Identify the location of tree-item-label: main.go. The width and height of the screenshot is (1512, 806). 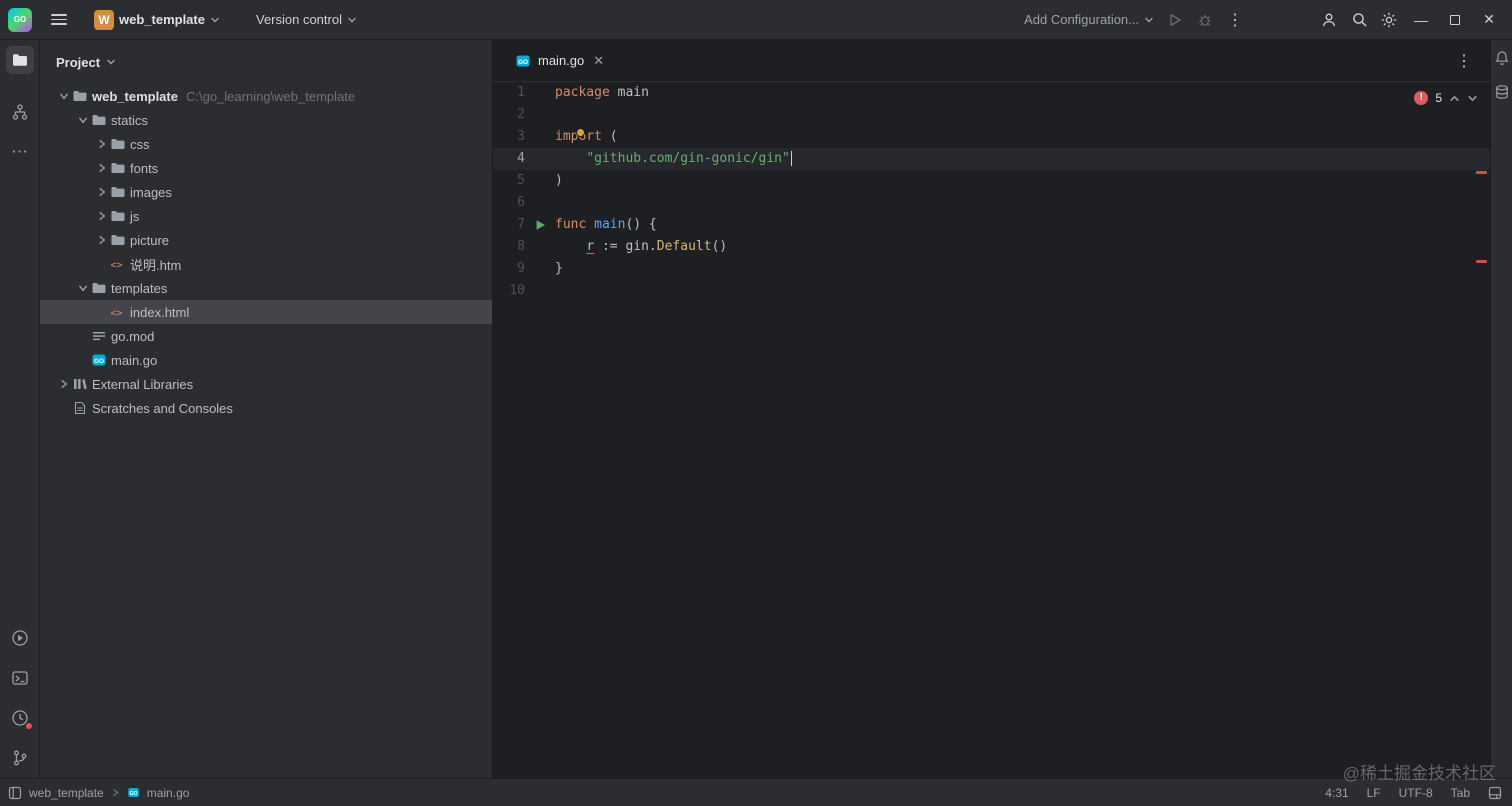
(134, 360).